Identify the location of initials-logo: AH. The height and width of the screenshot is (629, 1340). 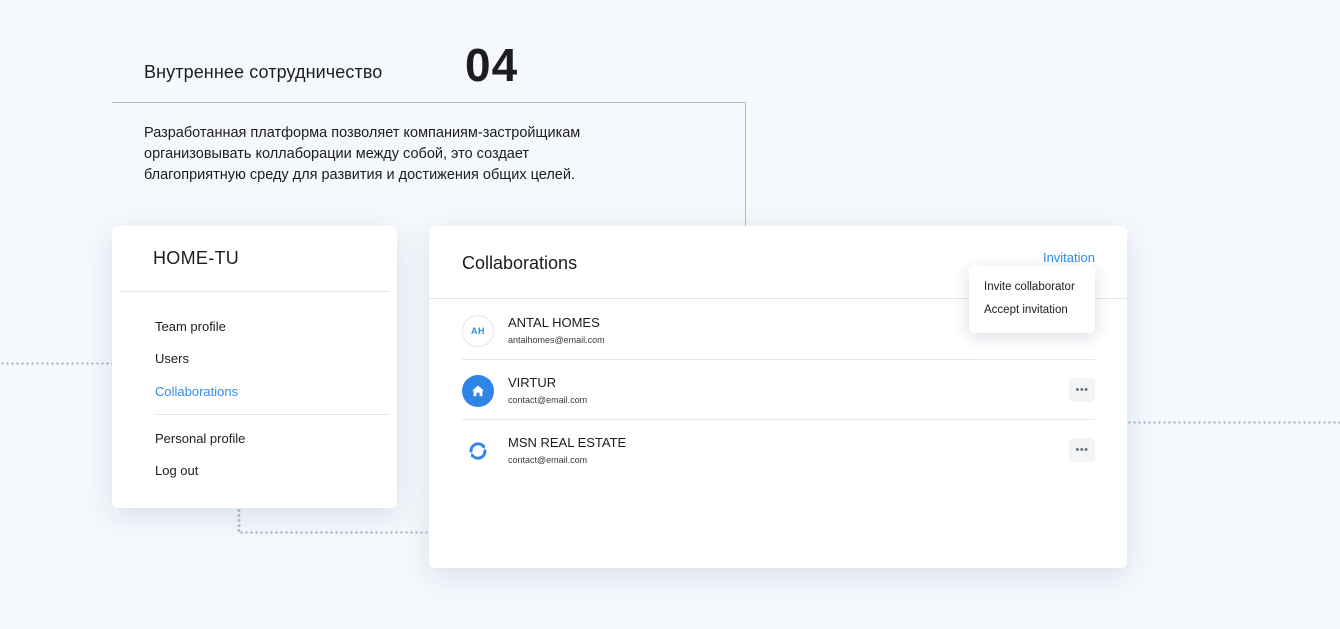
(478, 331).